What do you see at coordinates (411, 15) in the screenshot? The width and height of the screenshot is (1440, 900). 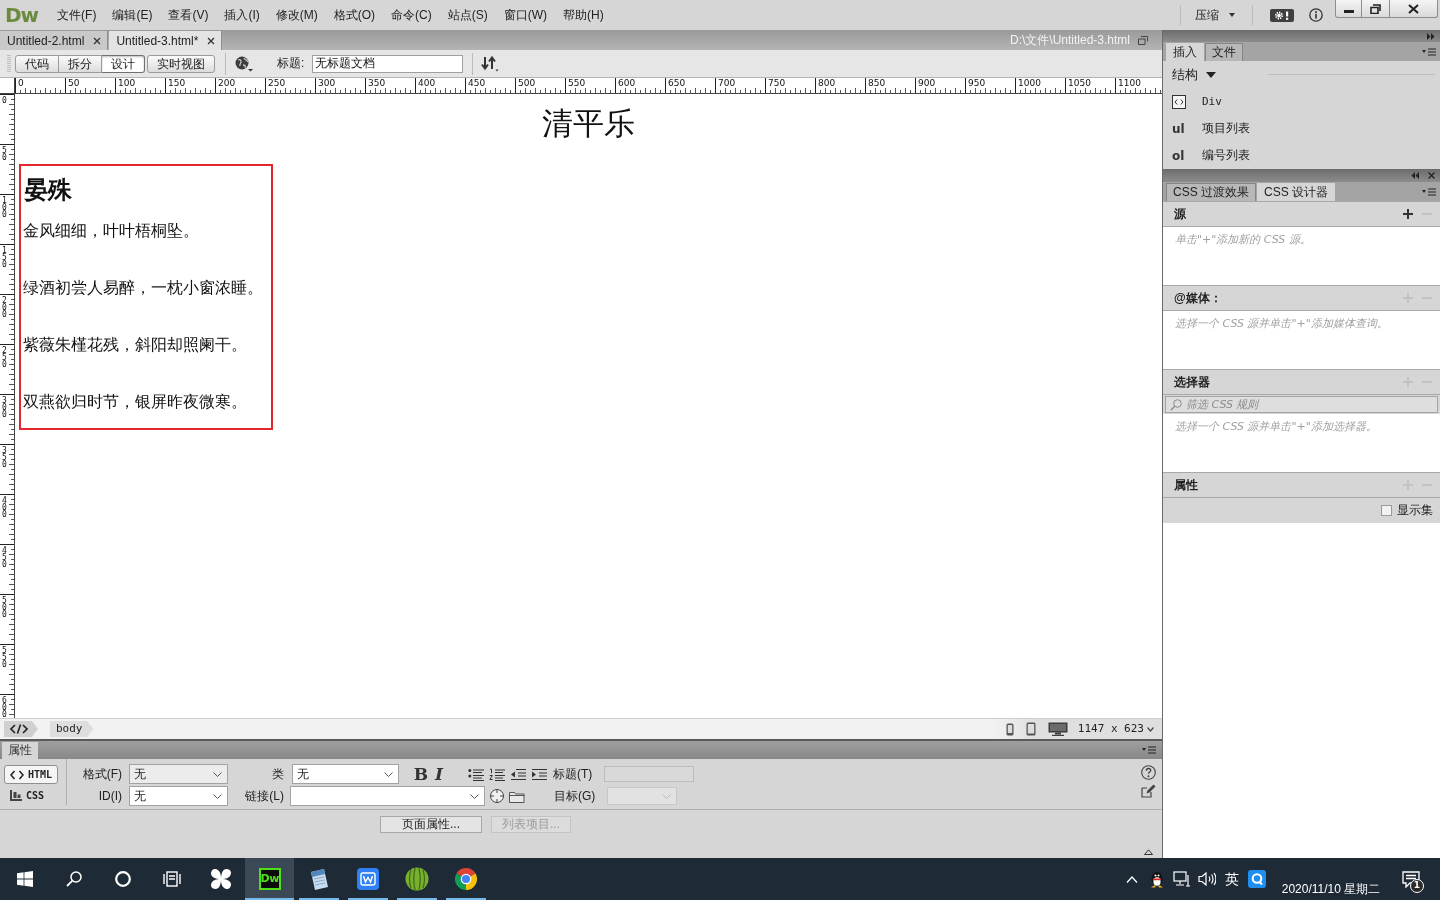 I see `menu-item: 命令(C)` at bounding box center [411, 15].